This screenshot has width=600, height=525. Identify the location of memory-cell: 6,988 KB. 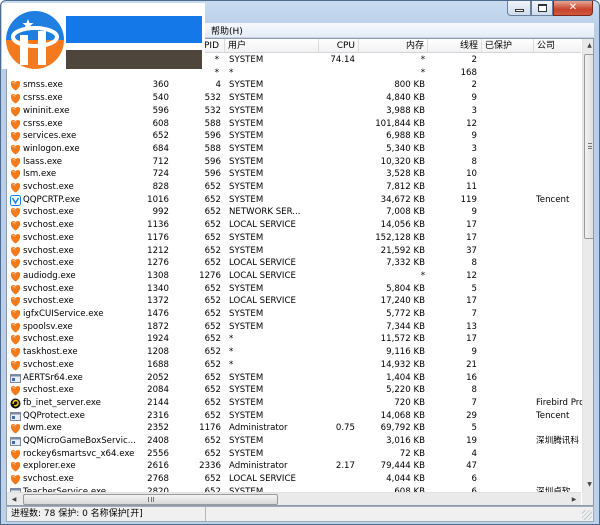
(405, 136).